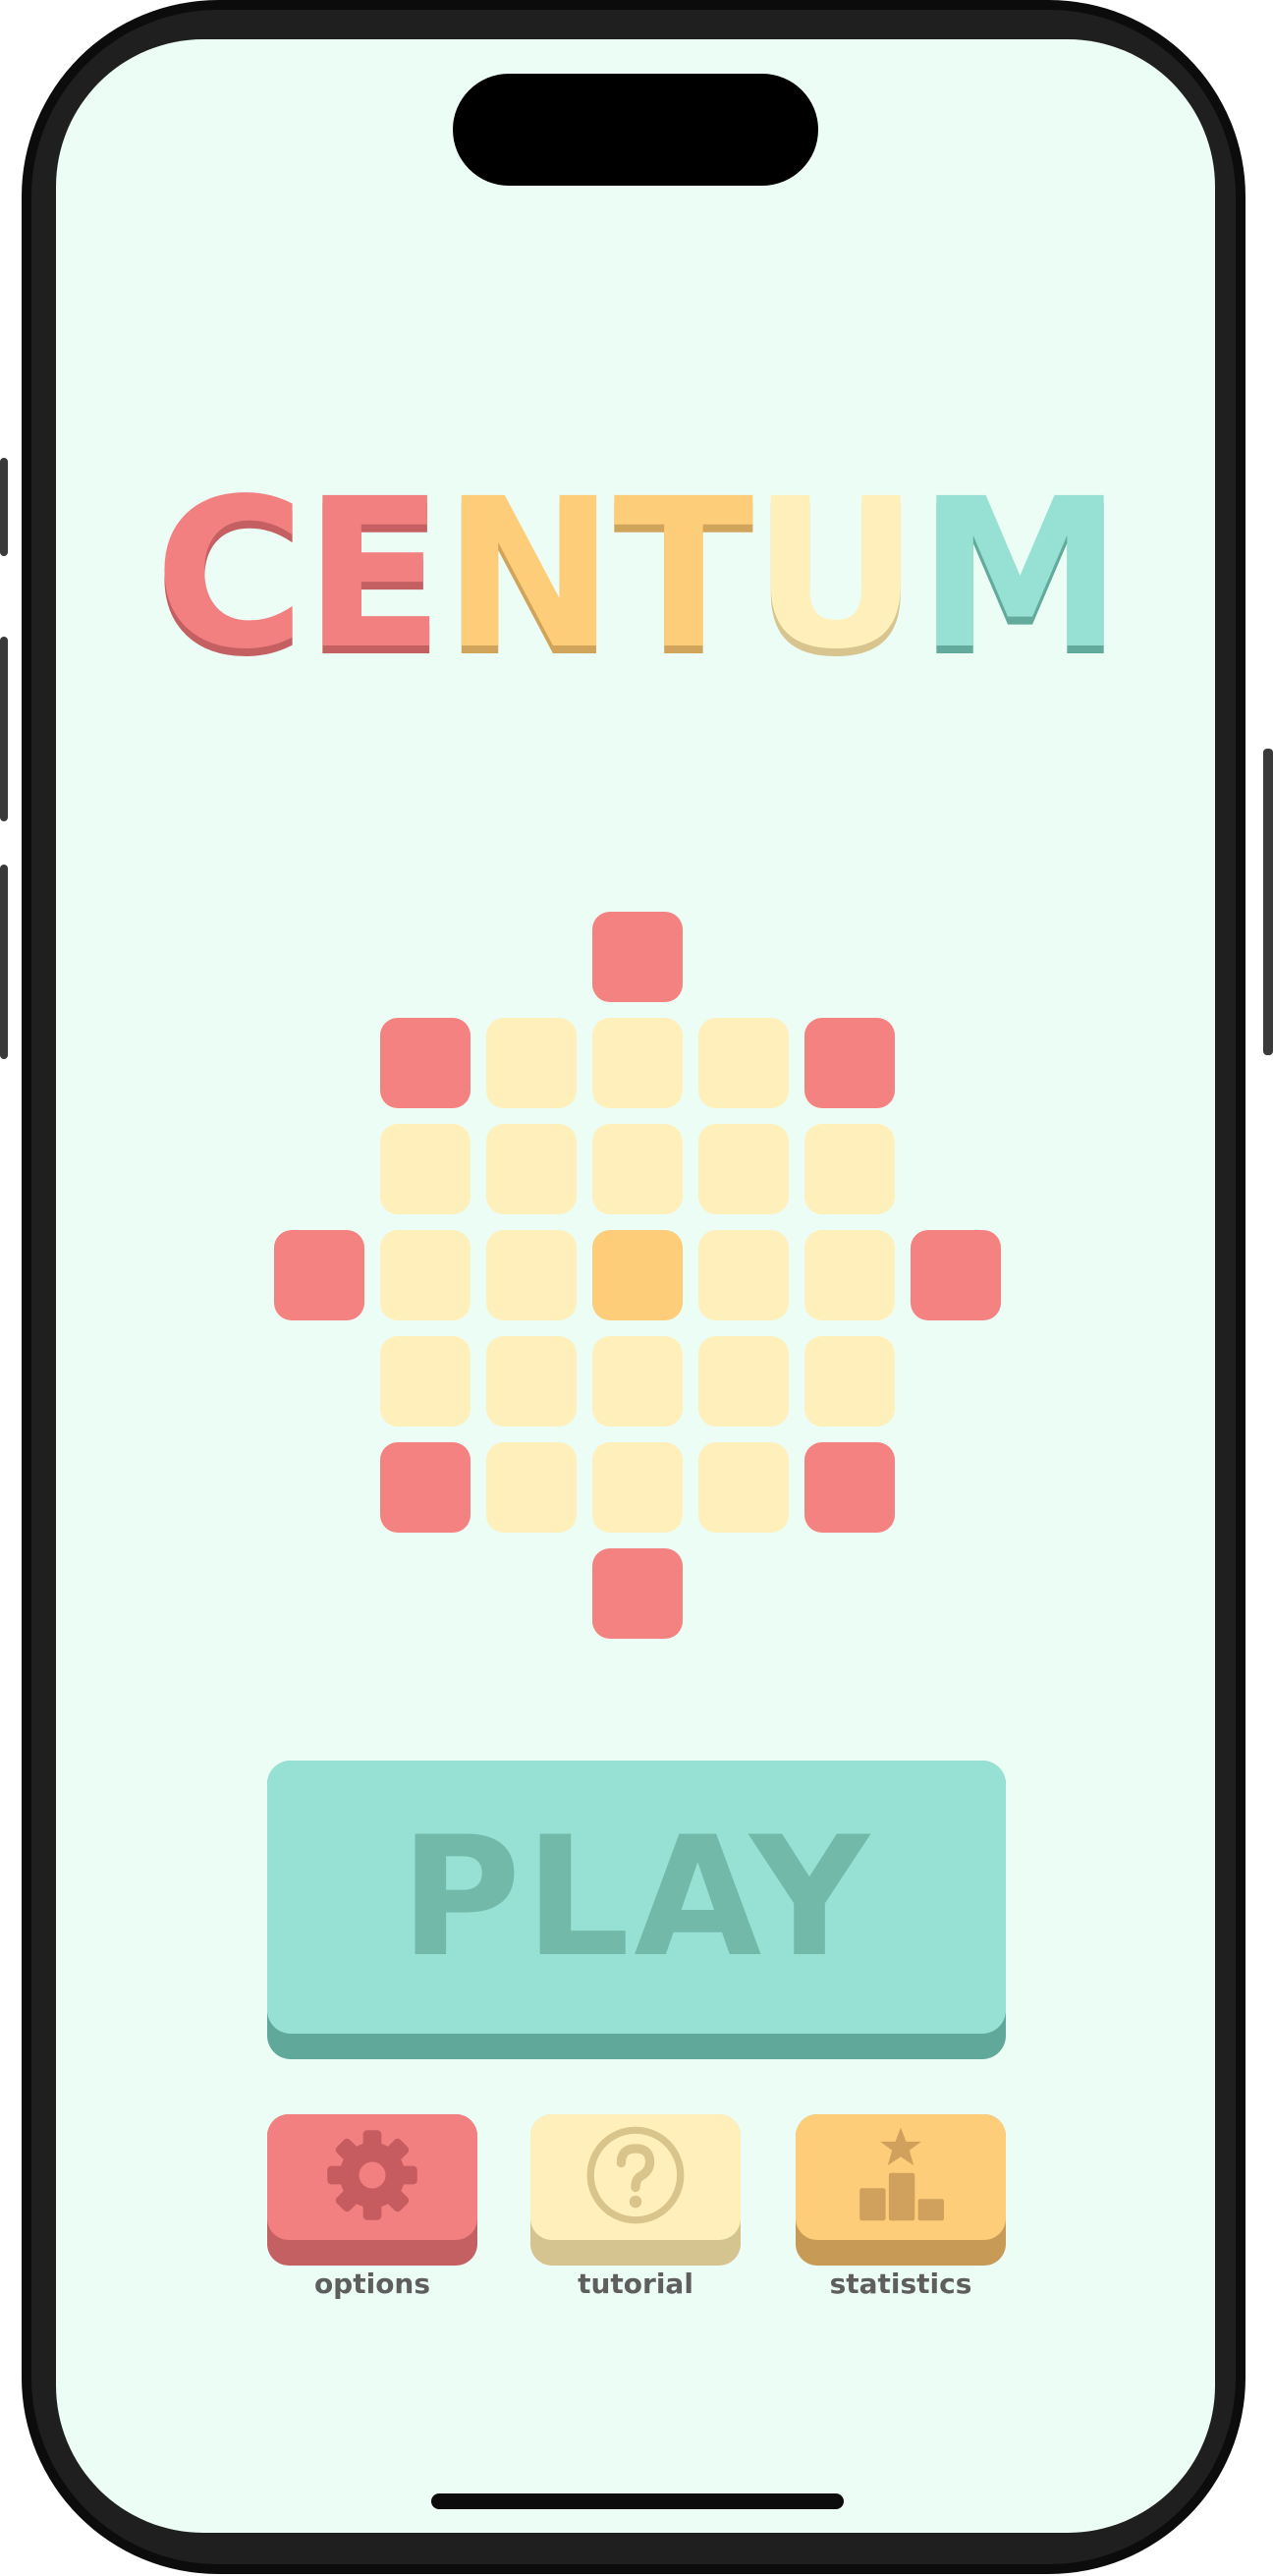  I want to click on tutorial-label: tutorial, so click(635, 2284).